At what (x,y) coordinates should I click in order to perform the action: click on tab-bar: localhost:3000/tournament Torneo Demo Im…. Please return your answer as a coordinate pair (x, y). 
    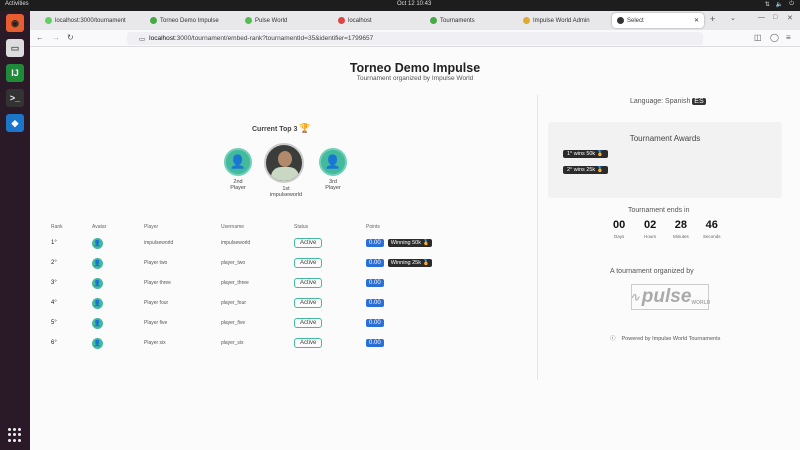
    Looking at the image, I should click on (415, 20).